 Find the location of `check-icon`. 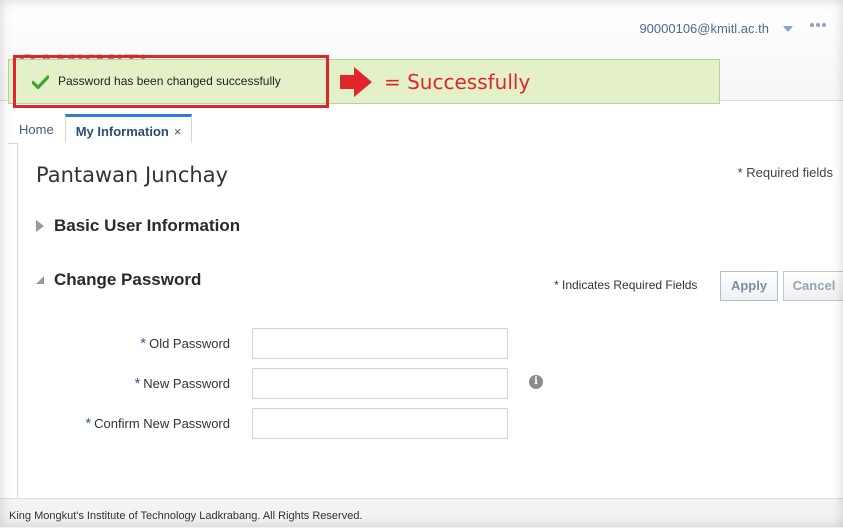

check-icon is located at coordinates (40, 82).